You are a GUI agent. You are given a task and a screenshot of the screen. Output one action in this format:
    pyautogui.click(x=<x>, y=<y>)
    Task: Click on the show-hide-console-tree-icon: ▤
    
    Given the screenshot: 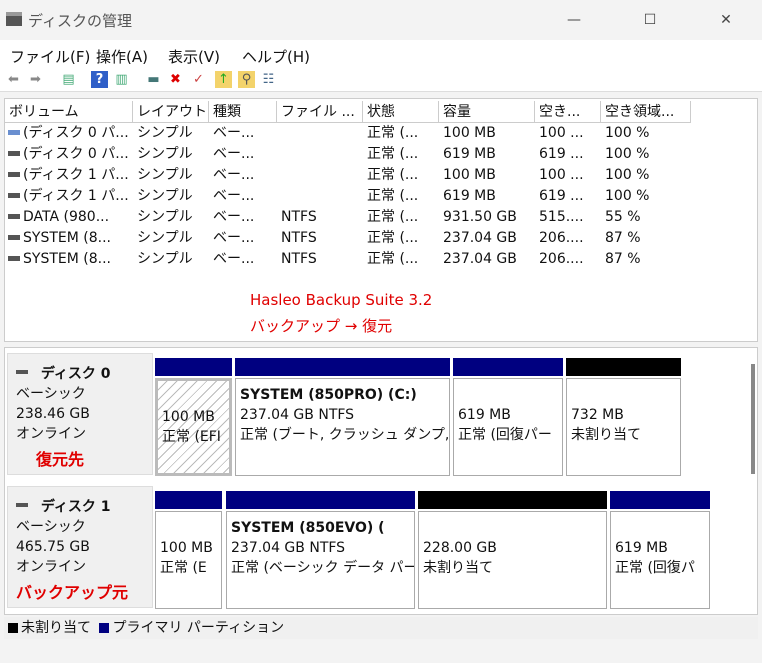 What is the action you would take?
    pyautogui.click(x=68, y=79)
    